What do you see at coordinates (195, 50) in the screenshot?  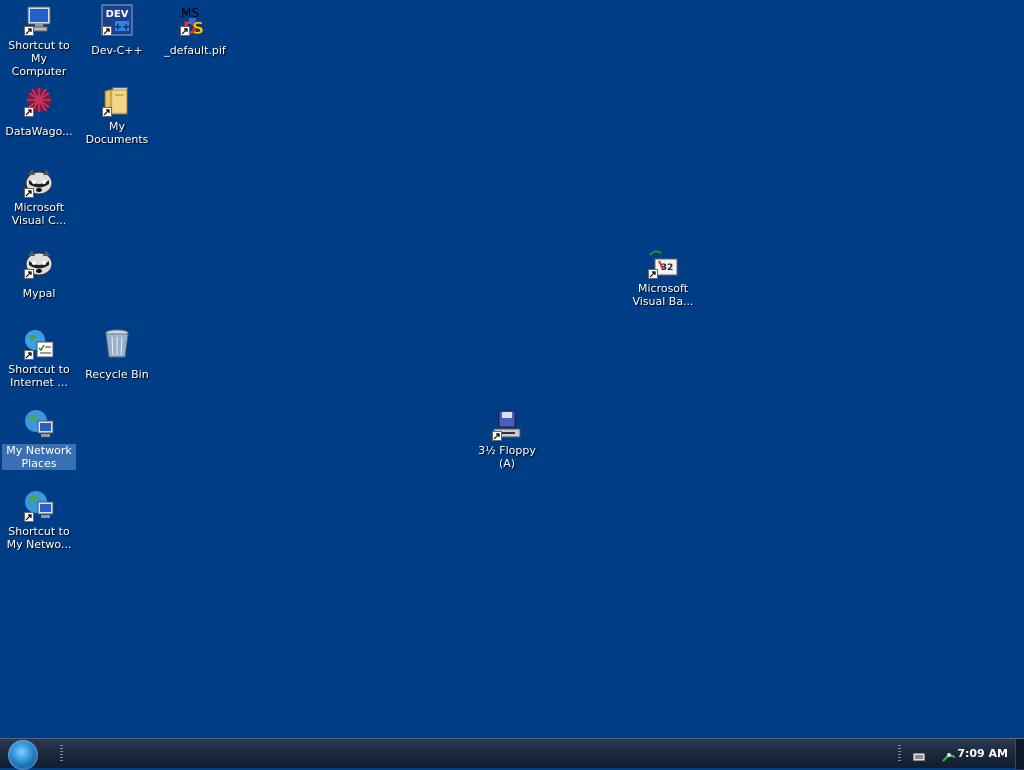 I see `icon-label: _default.pif` at bounding box center [195, 50].